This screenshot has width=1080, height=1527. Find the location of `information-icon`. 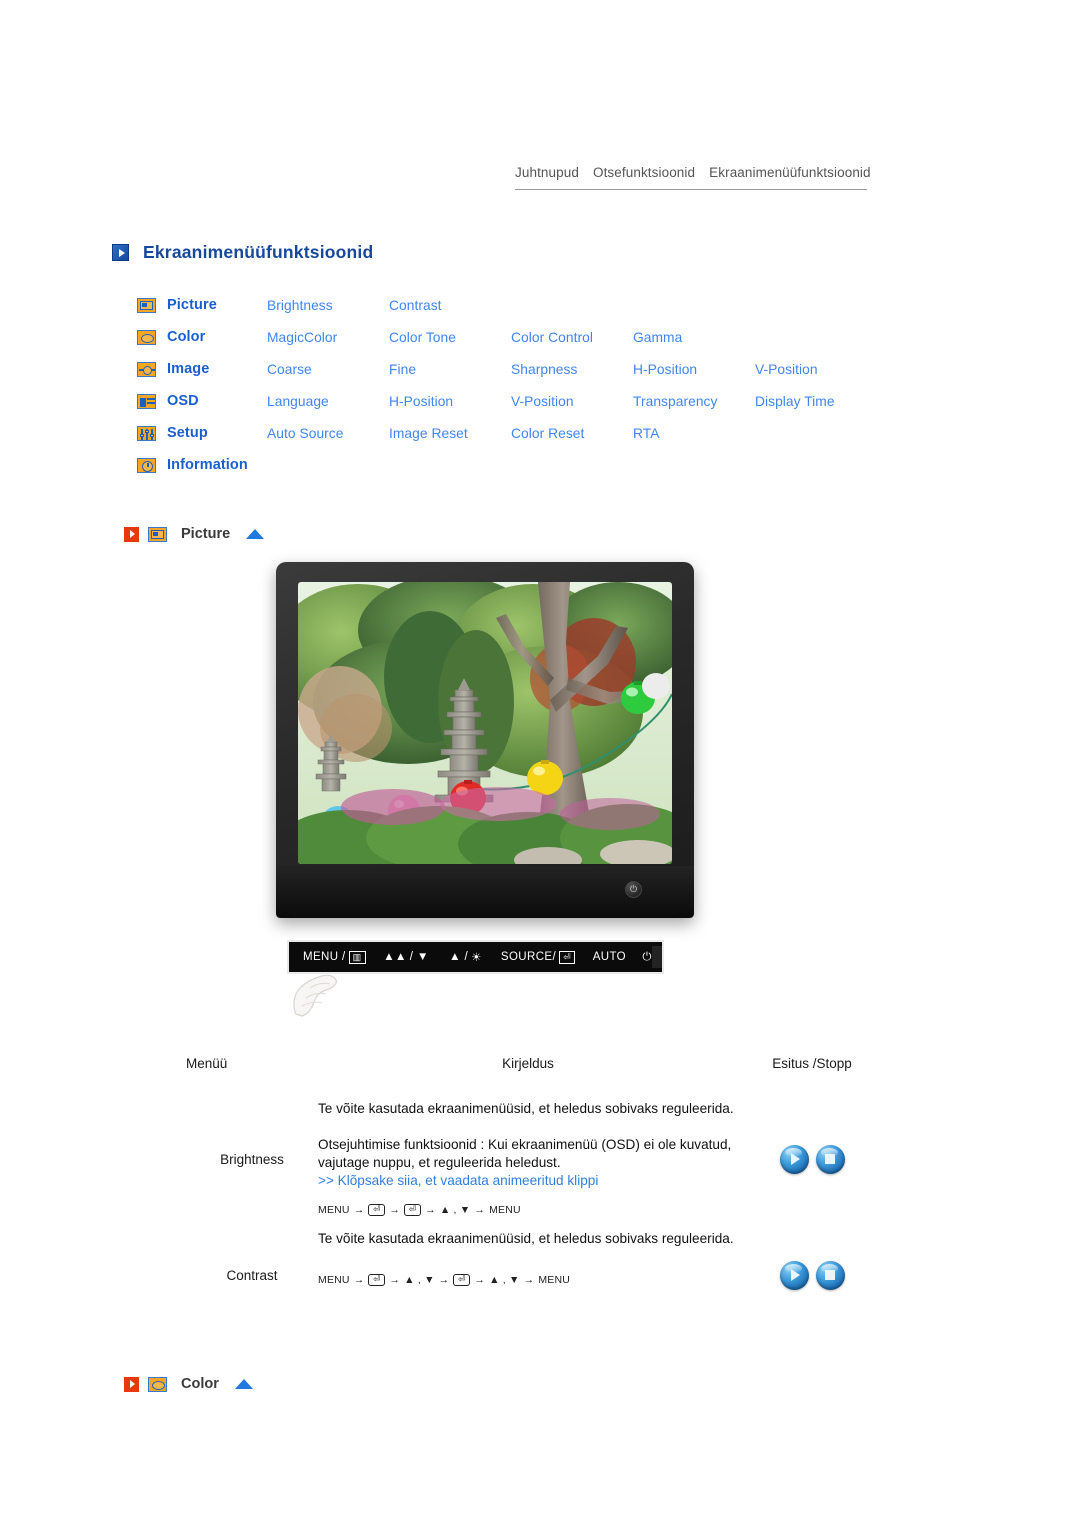

information-icon is located at coordinates (146, 465).